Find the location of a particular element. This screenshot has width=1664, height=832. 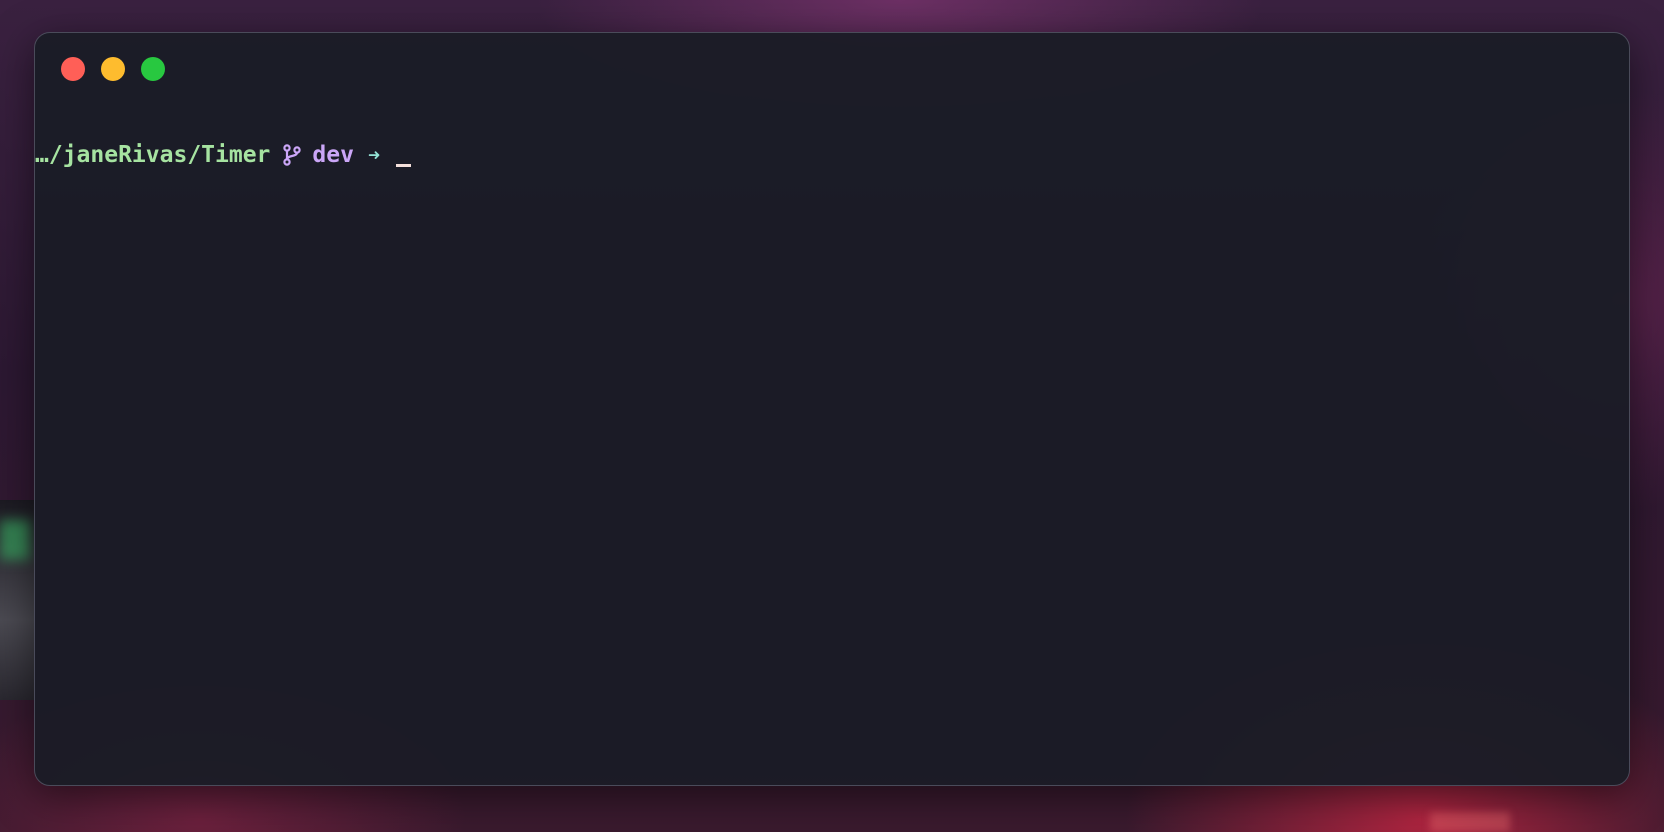

close-button is located at coordinates (73, 69).